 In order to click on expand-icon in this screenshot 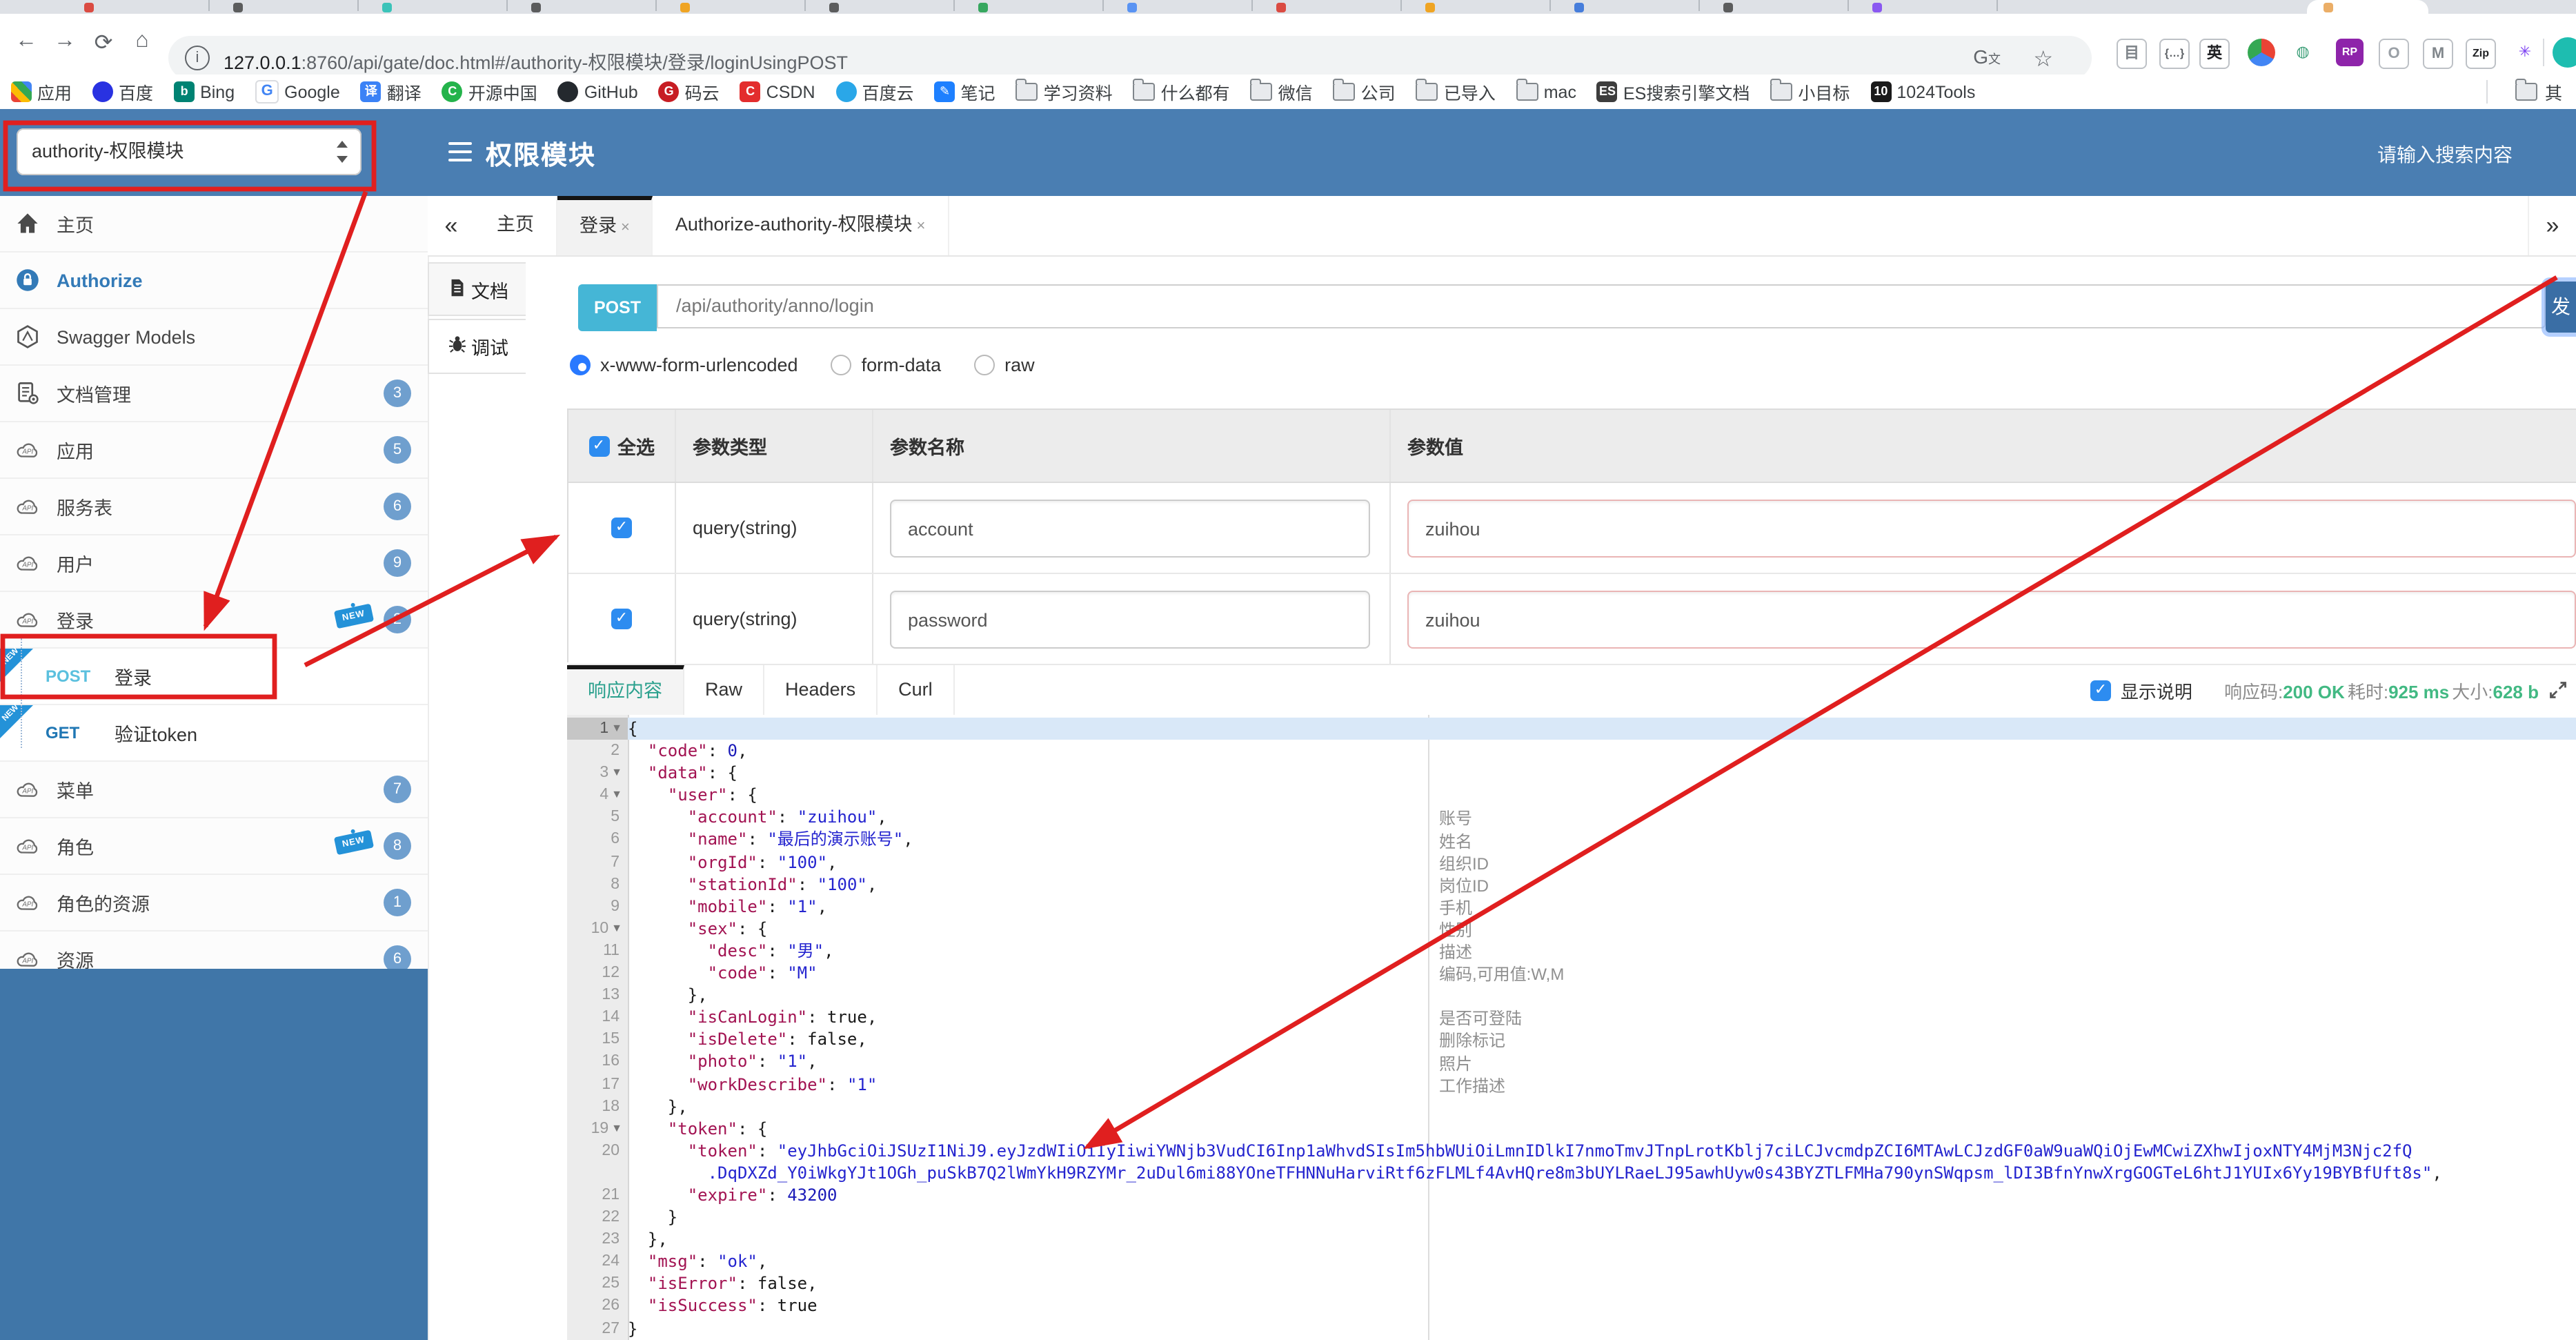, I will do `click(2558, 690)`.